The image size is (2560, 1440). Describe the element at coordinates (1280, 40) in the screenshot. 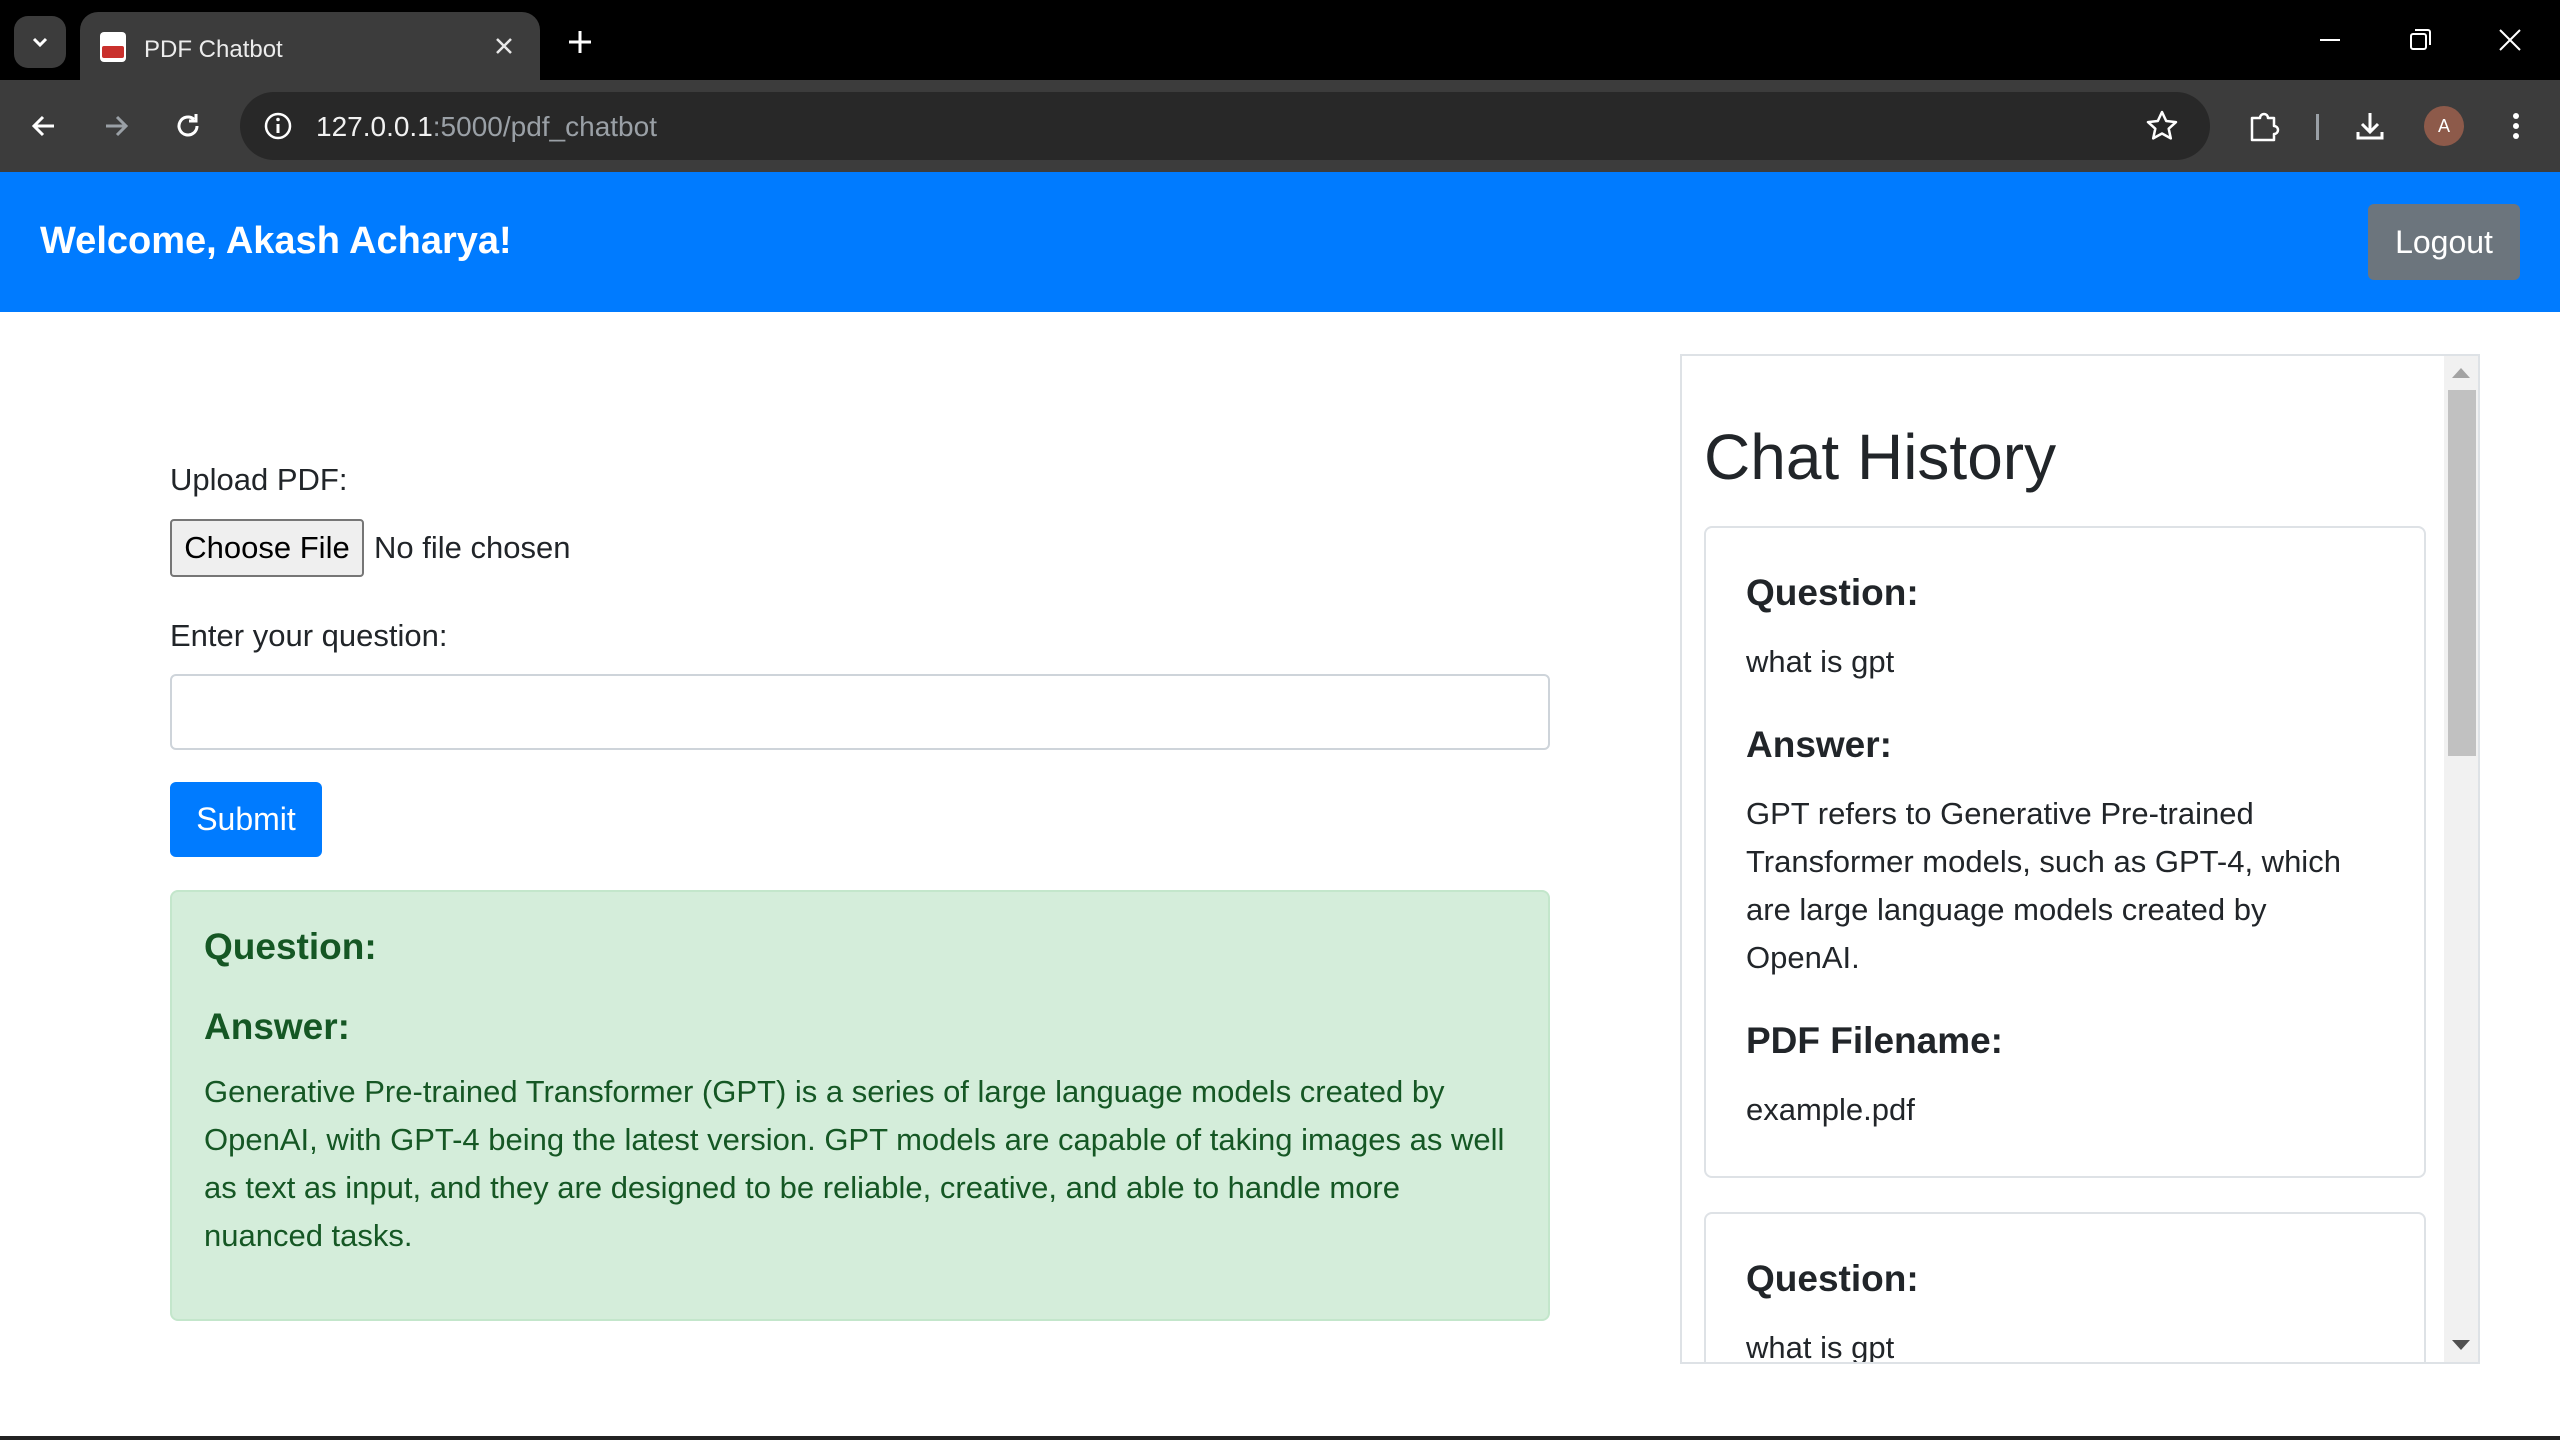

I see `browser-tab-bar: PDF Chatbot` at that location.